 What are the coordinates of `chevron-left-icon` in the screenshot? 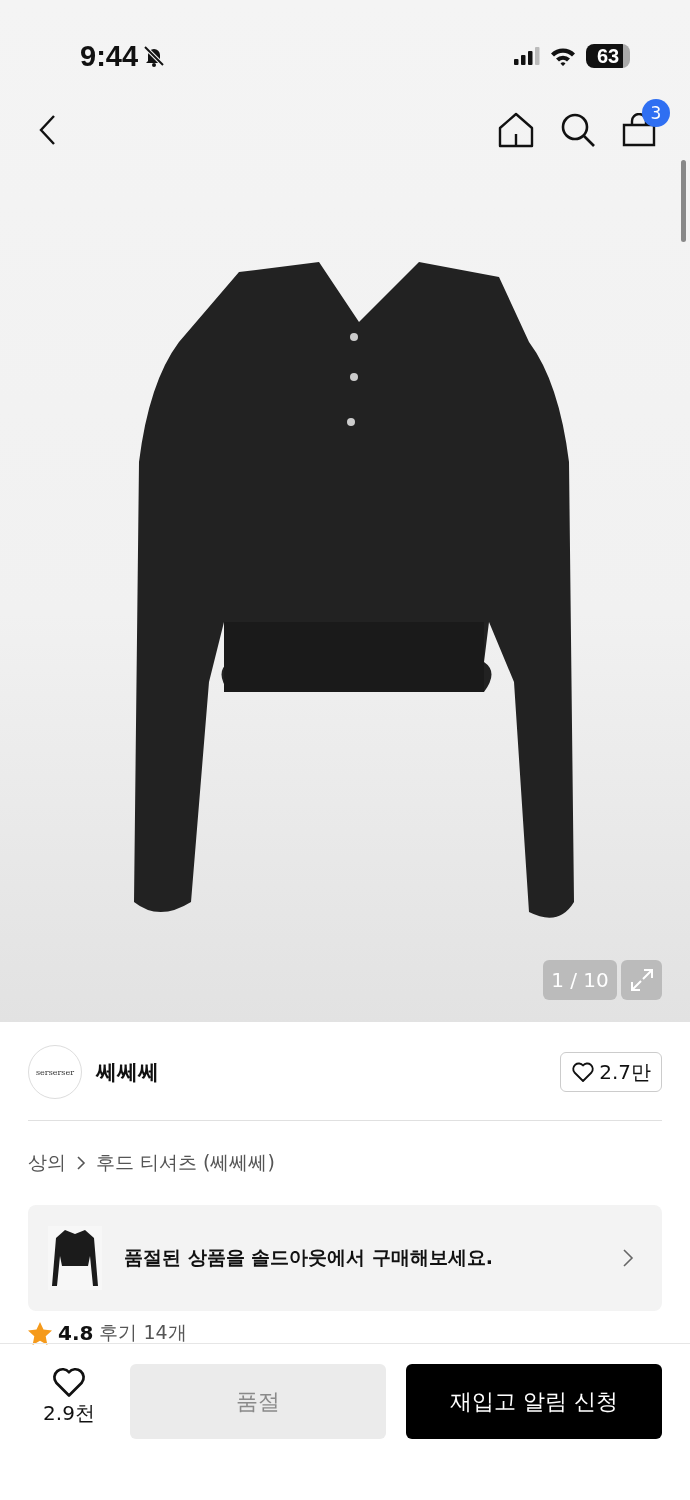 It's located at (48, 130).